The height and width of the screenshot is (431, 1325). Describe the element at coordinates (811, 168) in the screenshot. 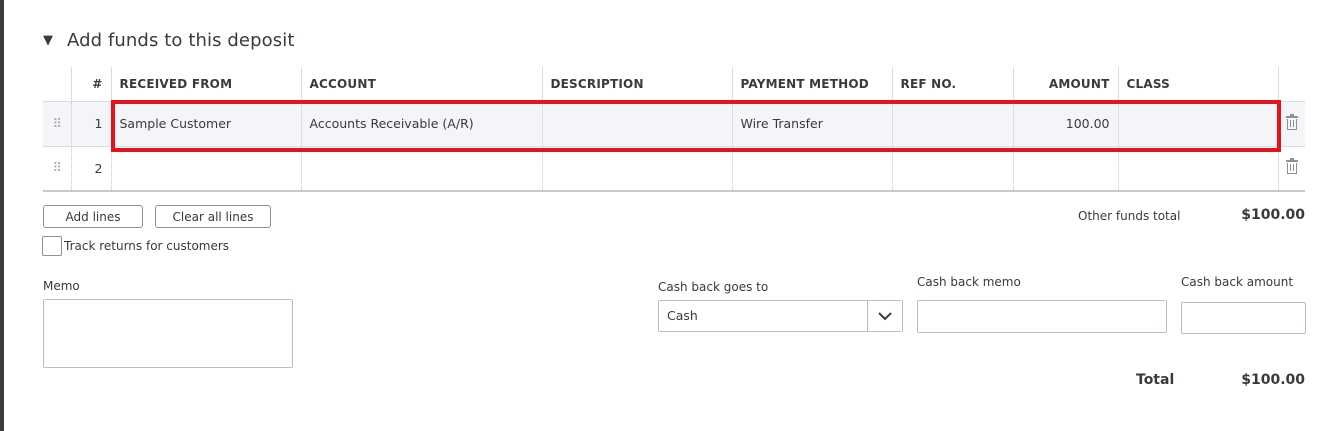

I see `cell-payment-method` at that location.